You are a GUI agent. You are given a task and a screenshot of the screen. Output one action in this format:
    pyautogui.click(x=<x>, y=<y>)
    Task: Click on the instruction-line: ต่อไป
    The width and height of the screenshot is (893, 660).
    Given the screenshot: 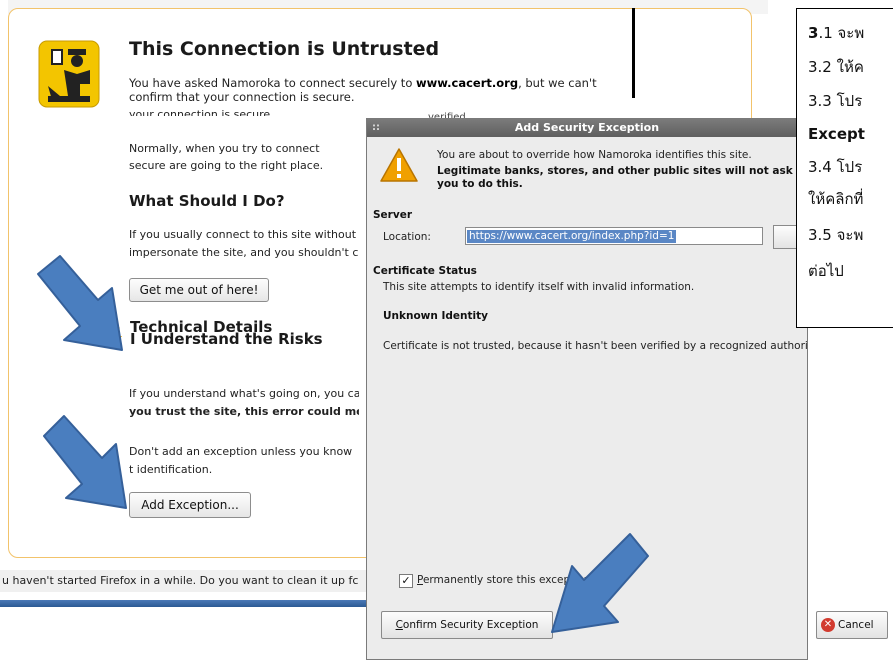 What is the action you would take?
    pyautogui.click(x=826, y=271)
    